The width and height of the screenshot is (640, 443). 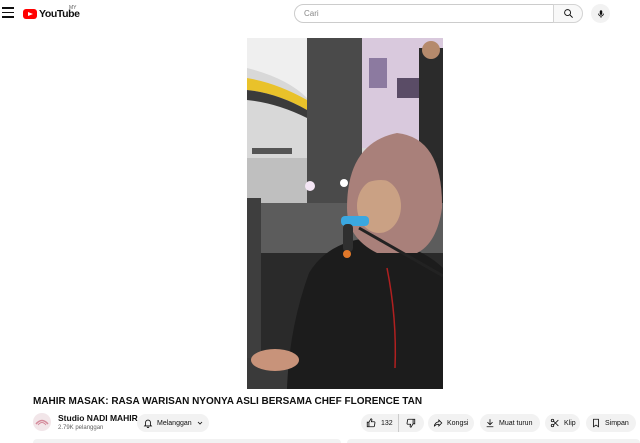 What do you see at coordinates (596, 423) in the screenshot?
I see `bookmark-icon` at bounding box center [596, 423].